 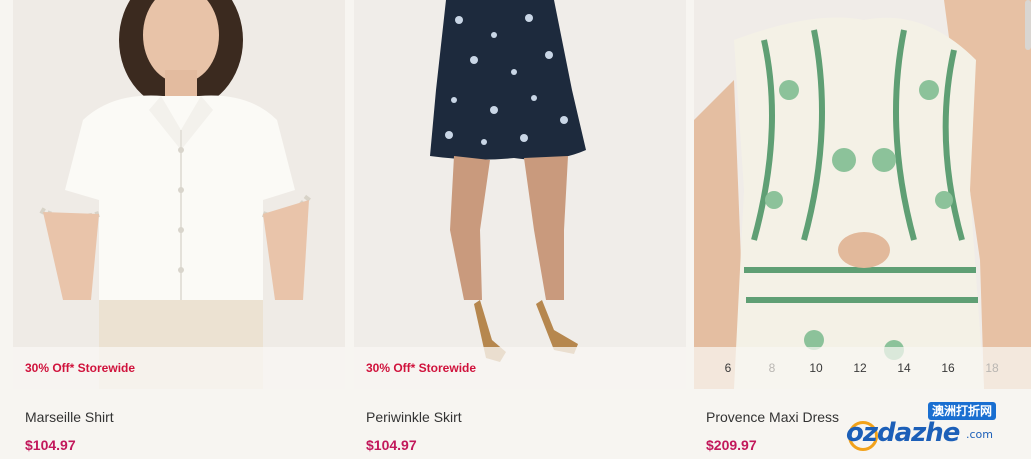 I want to click on size-option: 8, so click(x=772, y=368).